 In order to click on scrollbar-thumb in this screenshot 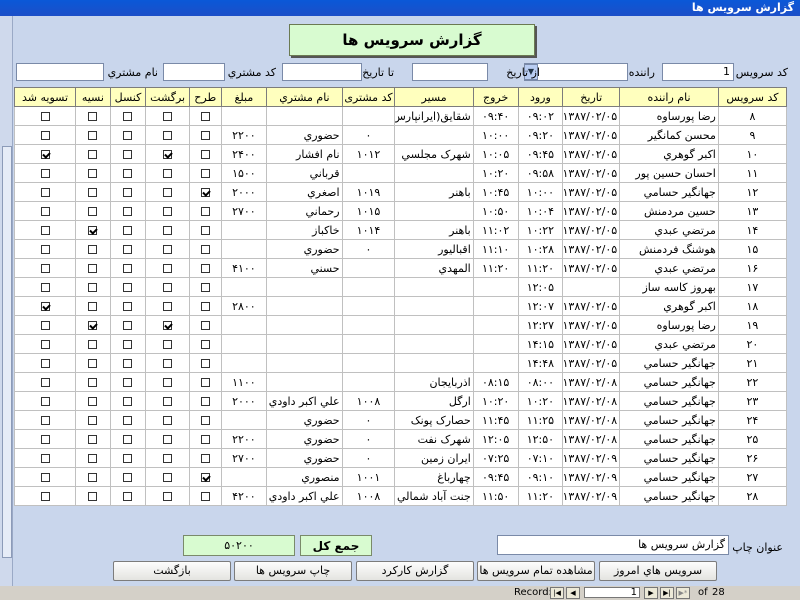, I will do `click(7, 352)`.